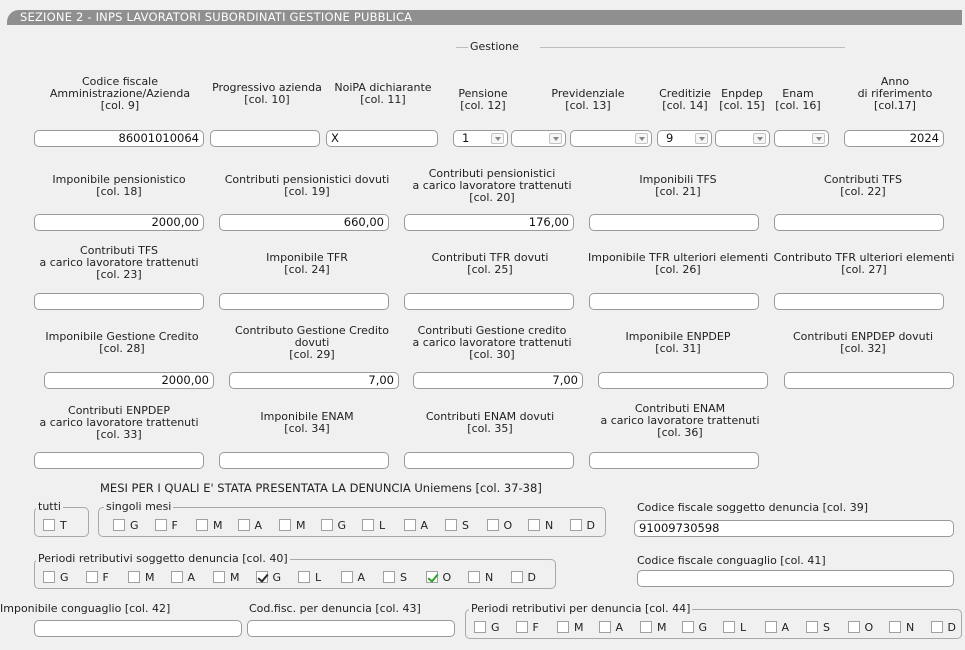 This screenshot has width=965, height=650. Describe the element at coordinates (943, 627) in the screenshot. I see `periodi-col44-checkbox-11: D` at that location.